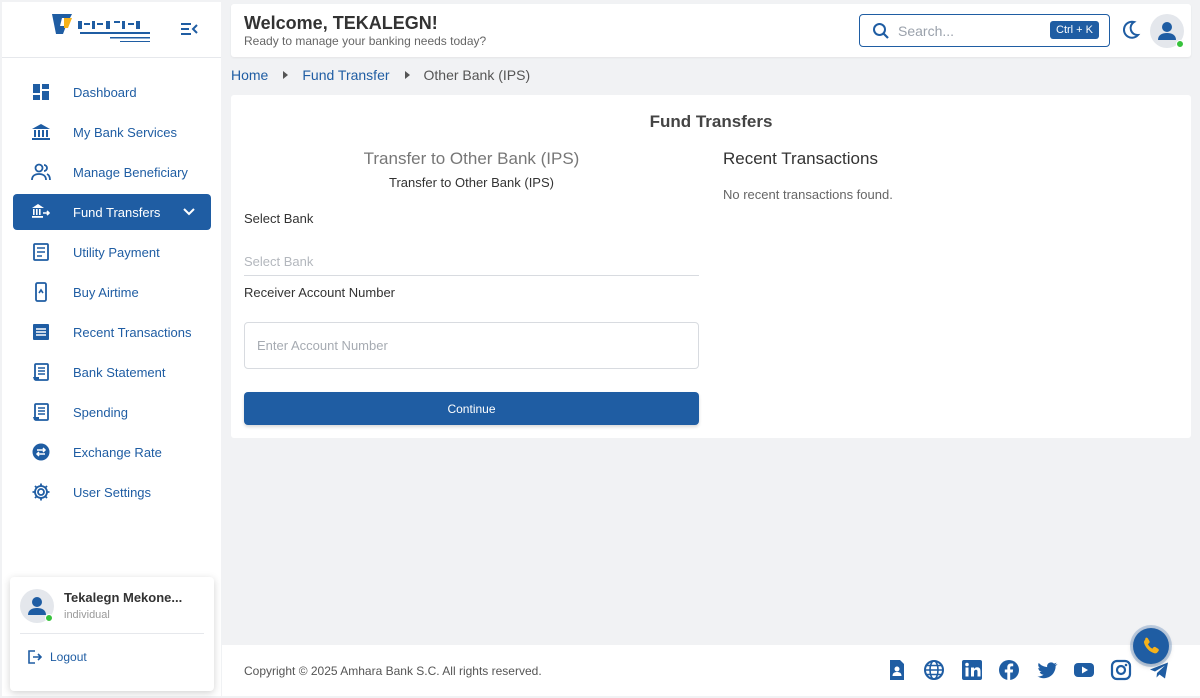  Describe the element at coordinates (87, 615) in the screenshot. I see `user-role: individual` at that location.